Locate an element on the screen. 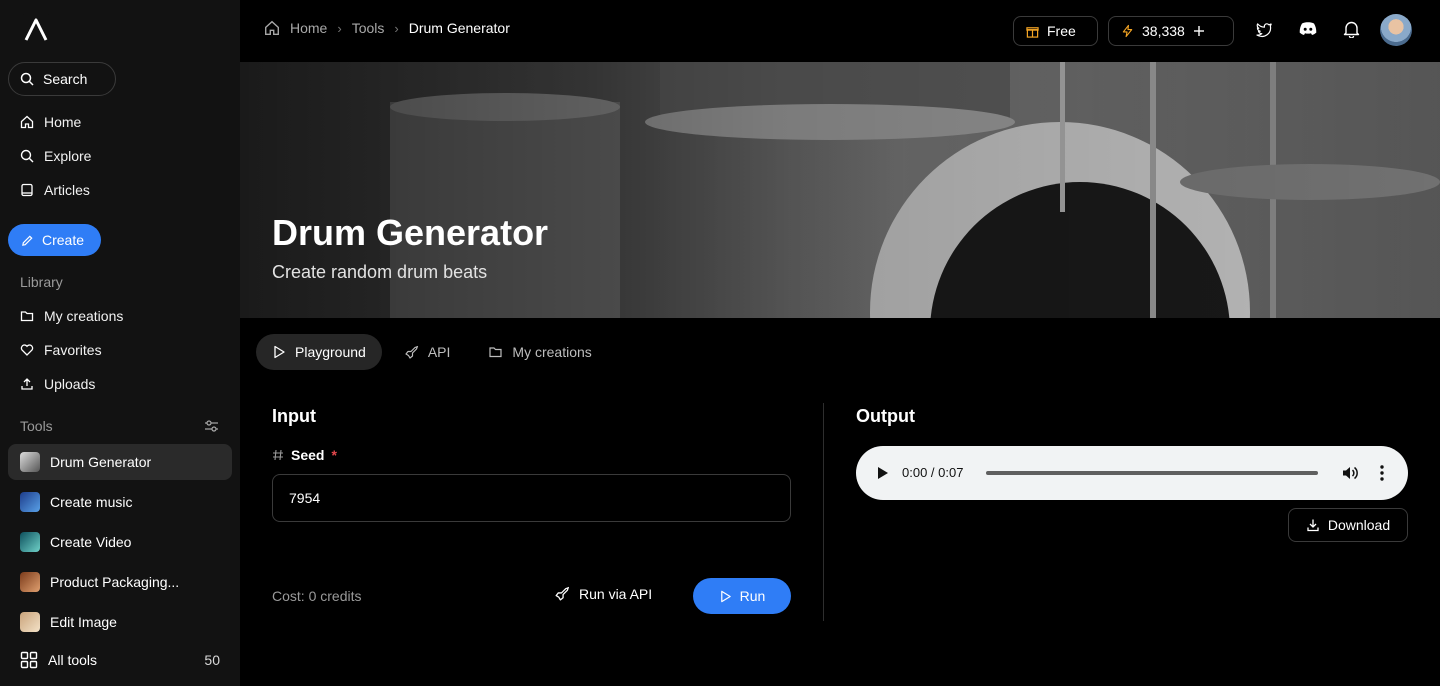  tool-item-create-video: Create Video is located at coordinates (120, 542).